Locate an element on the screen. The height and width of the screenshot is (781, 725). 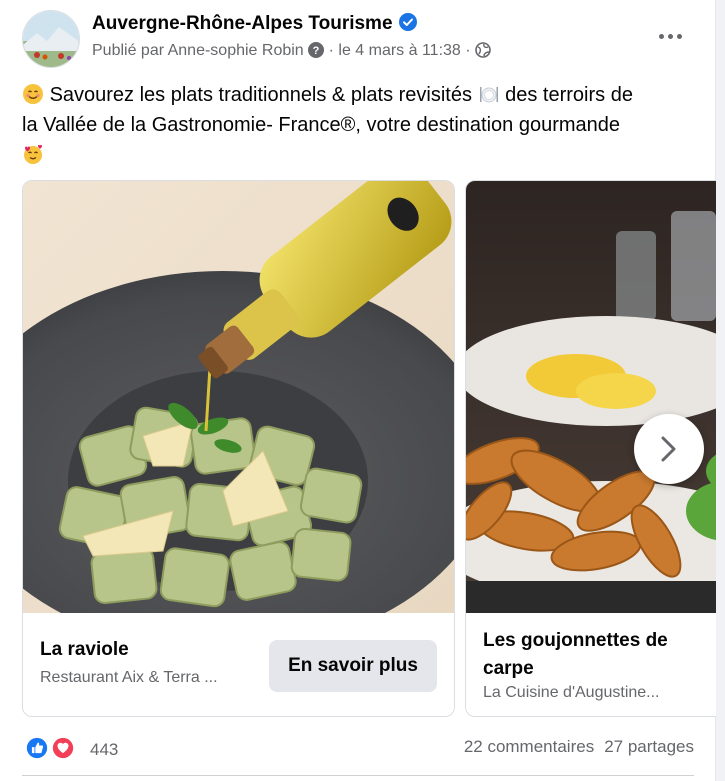
smiling-face-icon is located at coordinates (33, 94).